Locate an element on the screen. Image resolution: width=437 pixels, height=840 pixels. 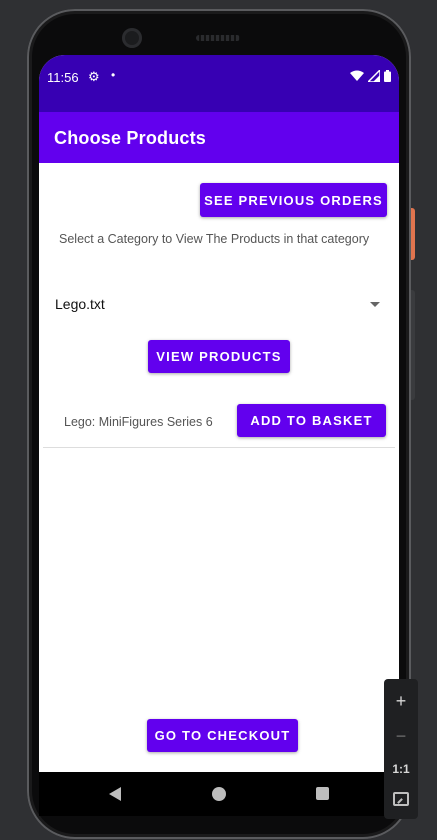
earpiece-speaker is located at coordinates (218, 38).